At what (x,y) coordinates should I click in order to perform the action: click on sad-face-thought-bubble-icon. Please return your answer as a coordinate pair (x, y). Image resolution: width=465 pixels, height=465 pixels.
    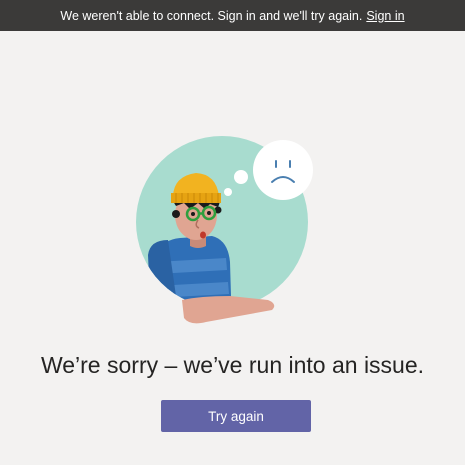
    Looking at the image, I should click on (283, 170).